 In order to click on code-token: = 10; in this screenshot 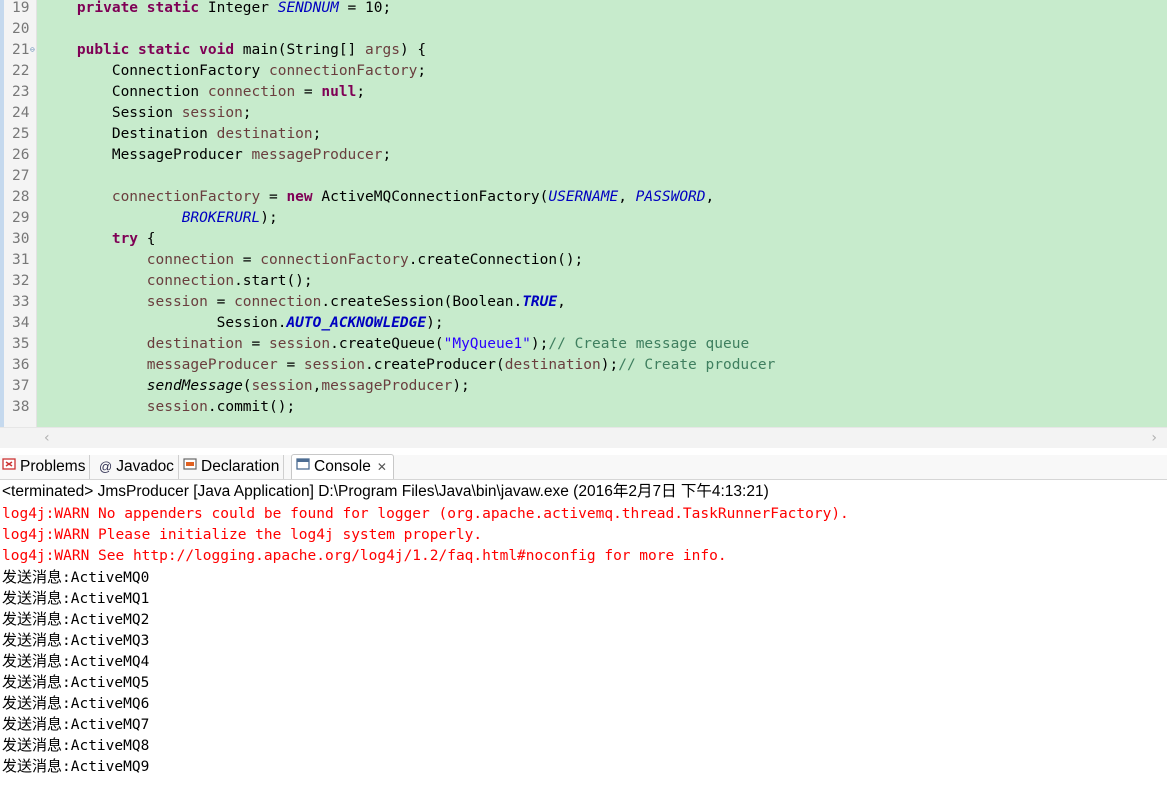, I will do `click(365, 8)`.